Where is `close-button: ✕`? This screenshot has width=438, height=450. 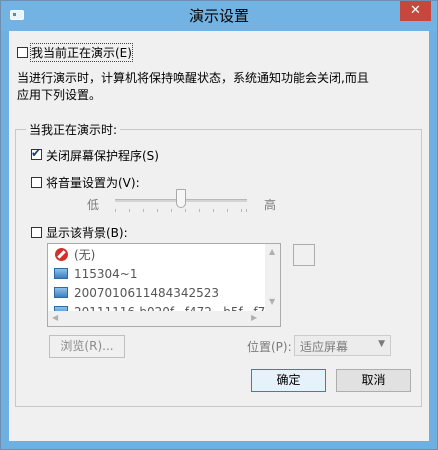
close-button: ✕ is located at coordinates (415, 11).